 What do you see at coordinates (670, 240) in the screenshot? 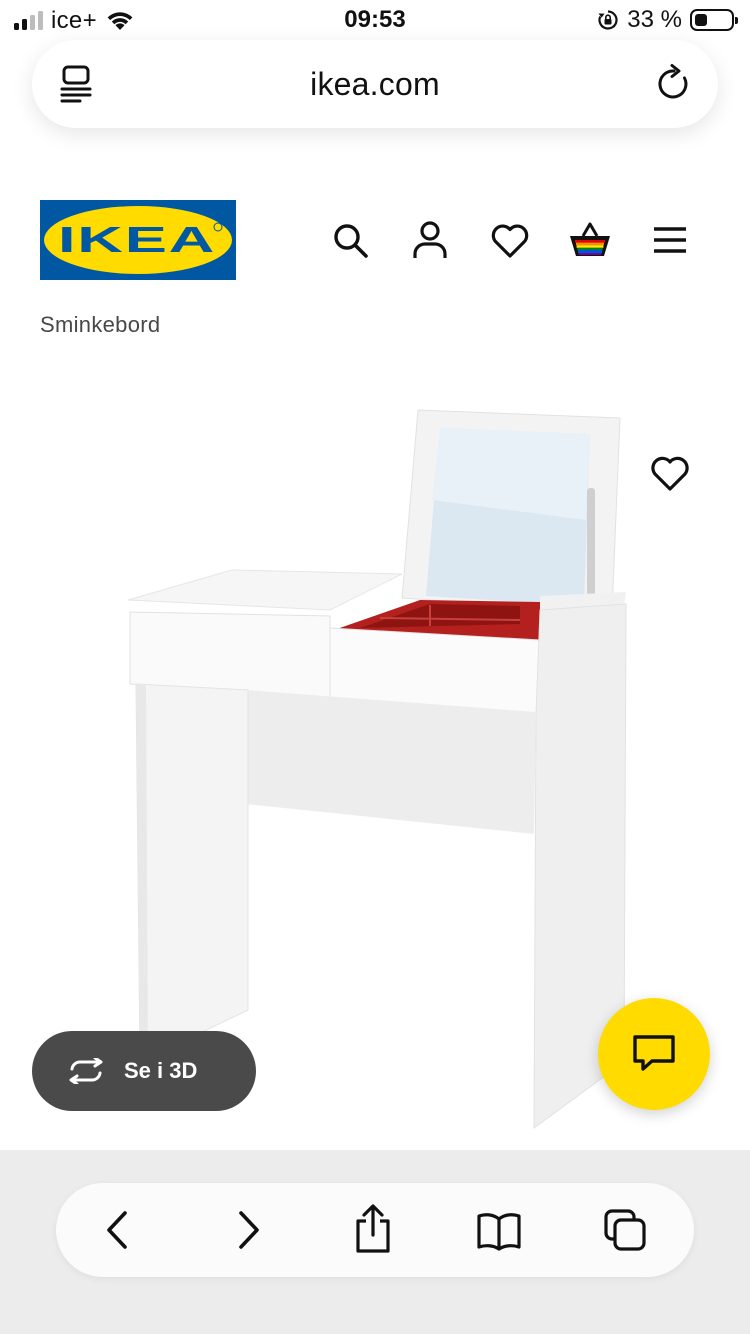
I see `menu-icon` at bounding box center [670, 240].